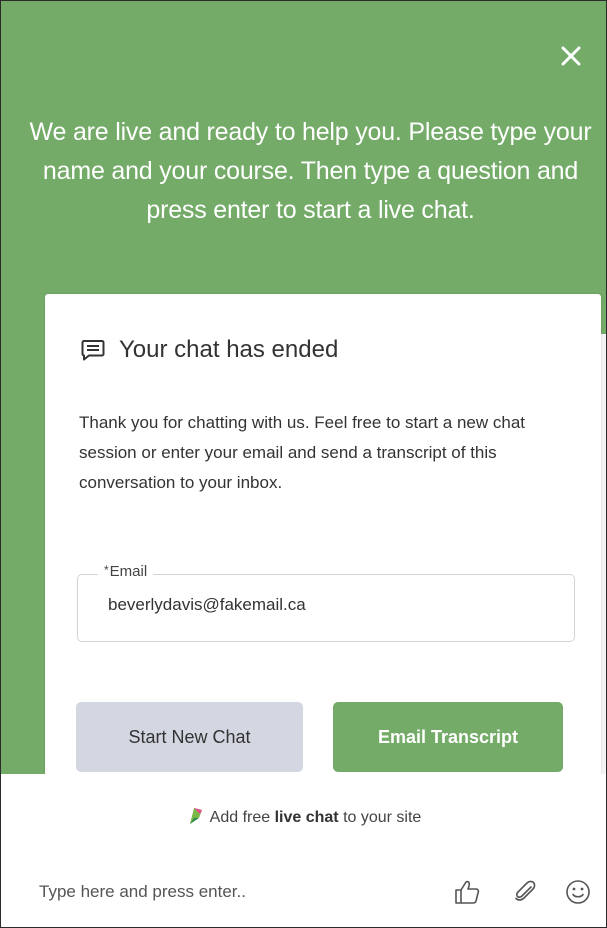 The image size is (607, 928). What do you see at coordinates (448, 737) in the screenshot?
I see `email-transcript-button: Email Transcript` at bounding box center [448, 737].